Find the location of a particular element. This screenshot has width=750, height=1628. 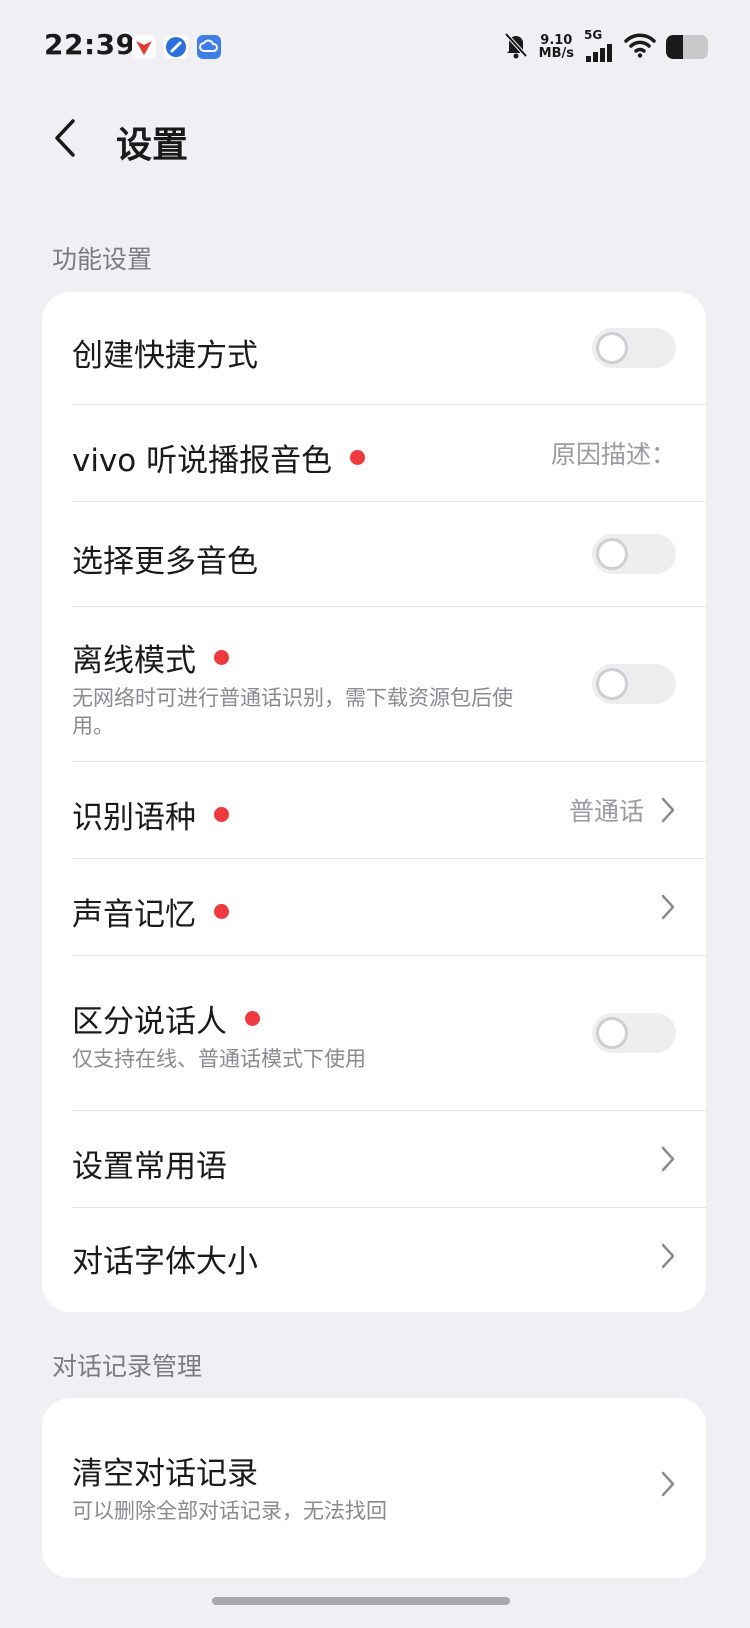

setting-row-more-voices: 选择更多音色 is located at coordinates (389, 554).